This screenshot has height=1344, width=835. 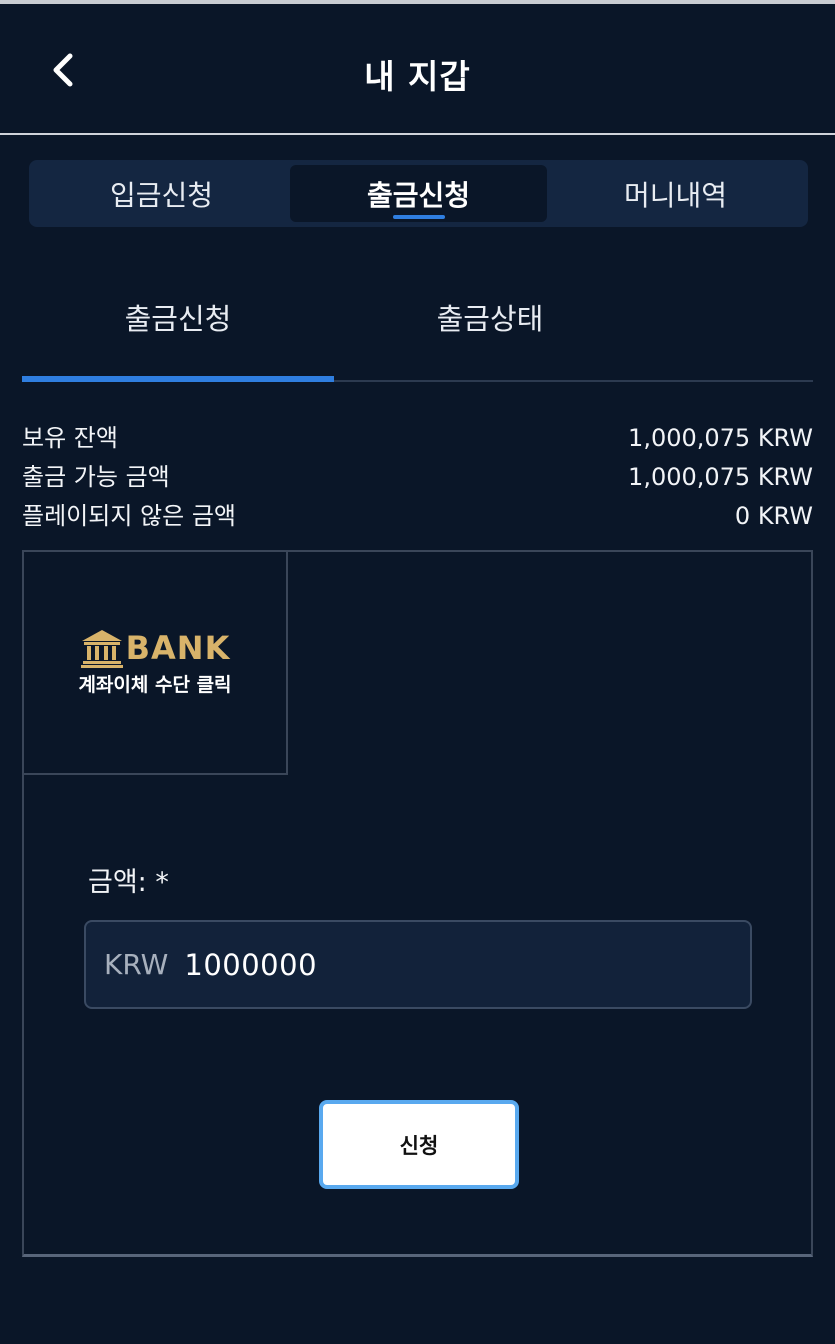 What do you see at coordinates (96, 477) in the screenshot?
I see `balance-label: 출금 가능 금액` at bounding box center [96, 477].